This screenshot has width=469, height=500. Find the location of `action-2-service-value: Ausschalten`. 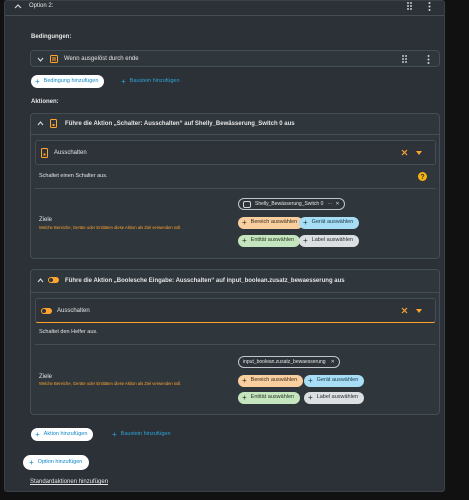

action-2-service-value: Ausschalten is located at coordinates (73, 311).